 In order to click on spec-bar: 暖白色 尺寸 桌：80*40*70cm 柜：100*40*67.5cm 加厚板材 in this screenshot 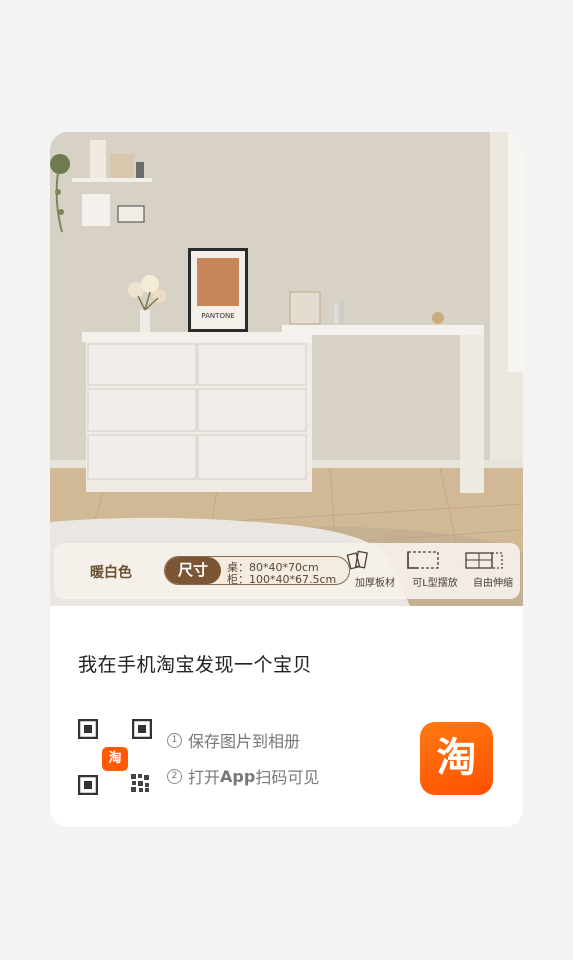, I will do `click(287, 571)`.